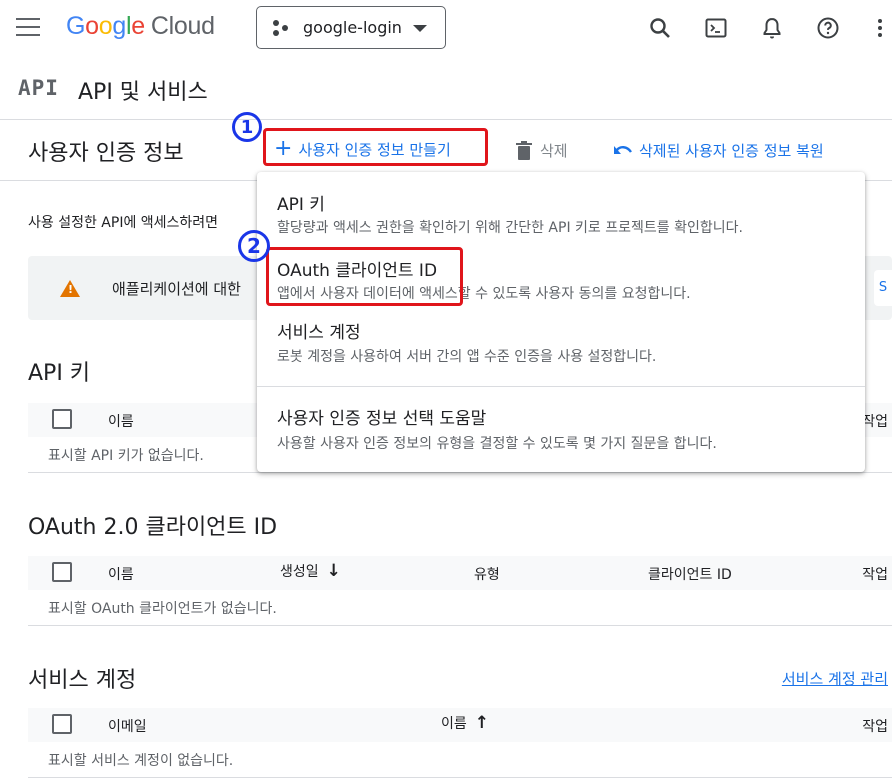  Describe the element at coordinates (623, 149) in the screenshot. I see `undo-icon` at that location.